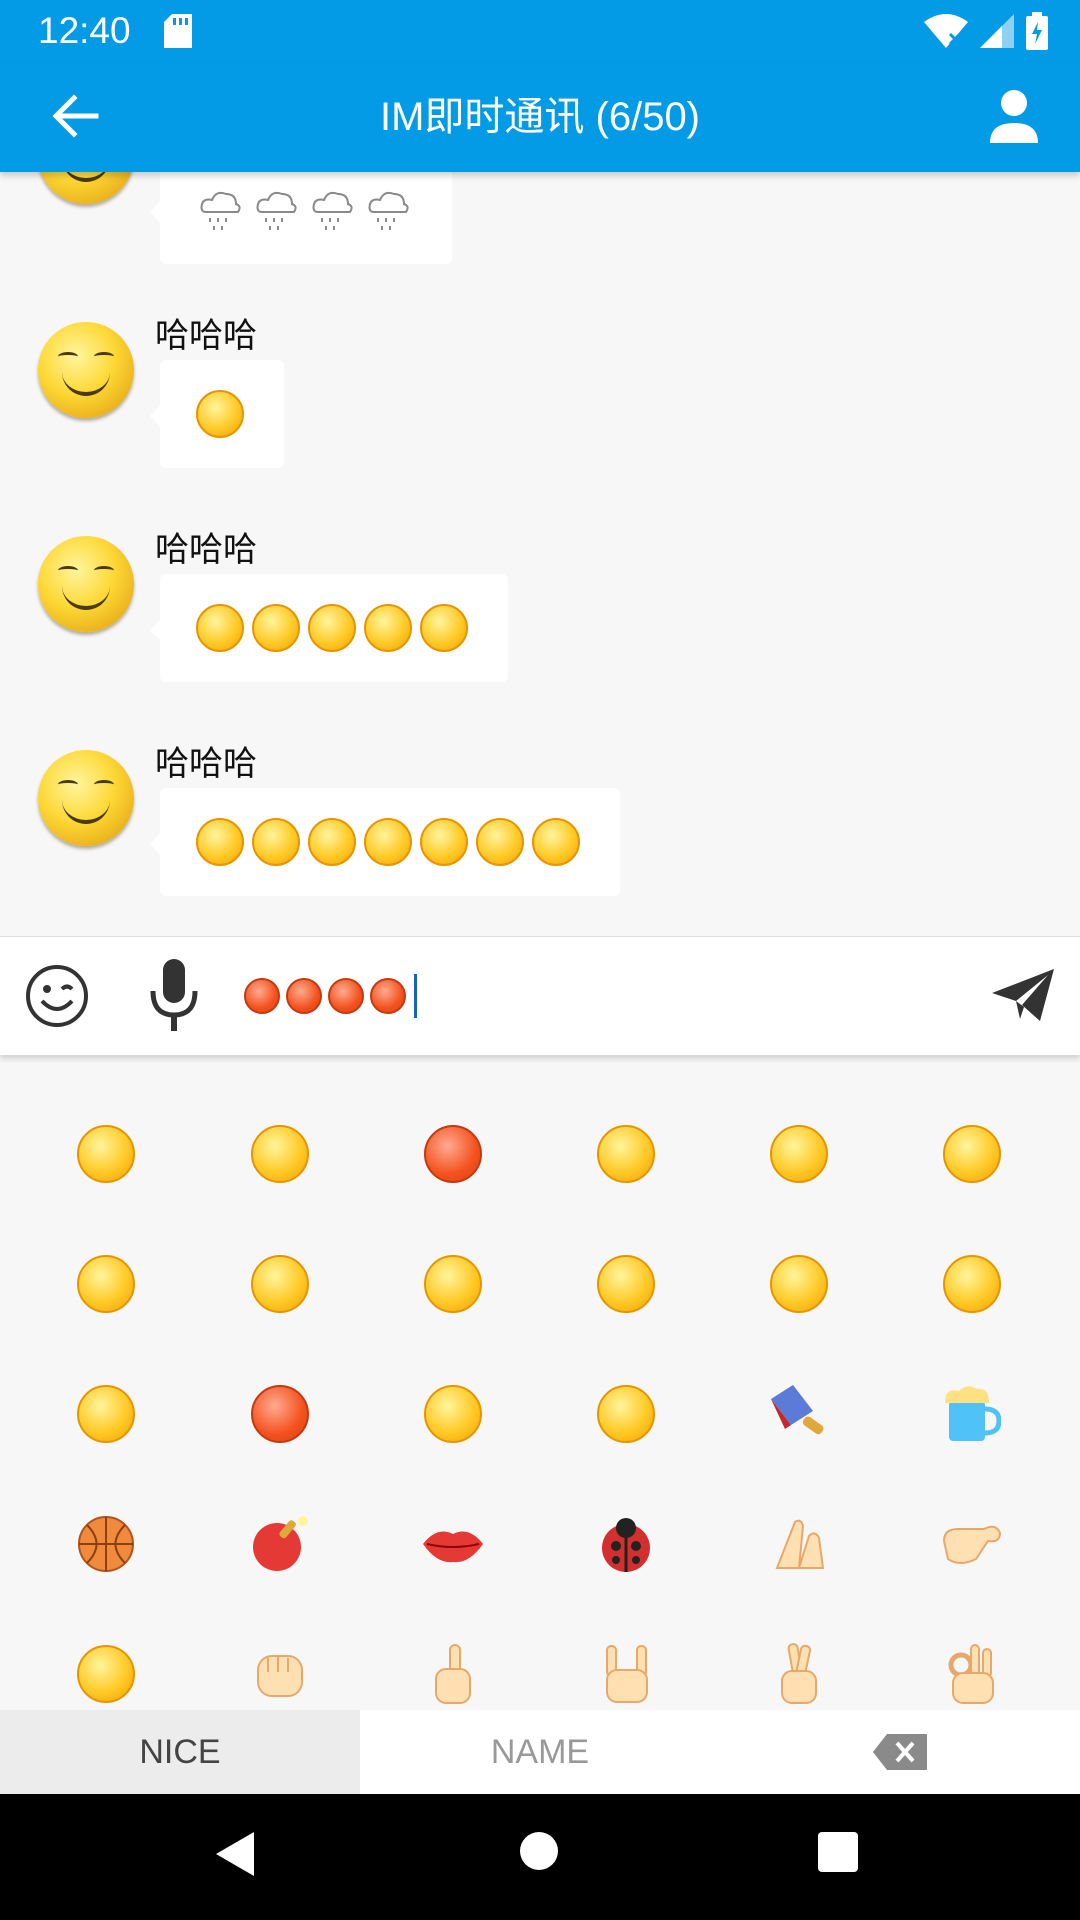 The image size is (1080, 1920). What do you see at coordinates (540, 31) in the screenshot?
I see `status-bar: 12:40` at bounding box center [540, 31].